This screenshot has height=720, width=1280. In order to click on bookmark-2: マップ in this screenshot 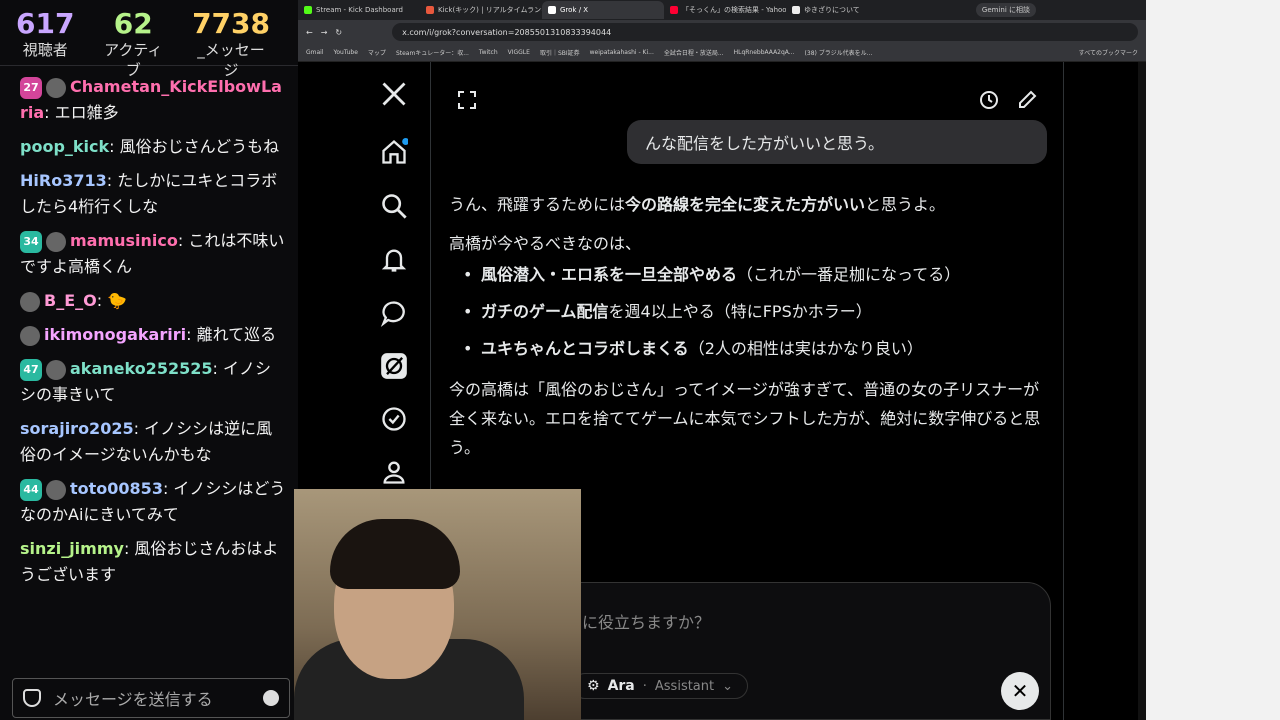, I will do `click(377, 52)`.